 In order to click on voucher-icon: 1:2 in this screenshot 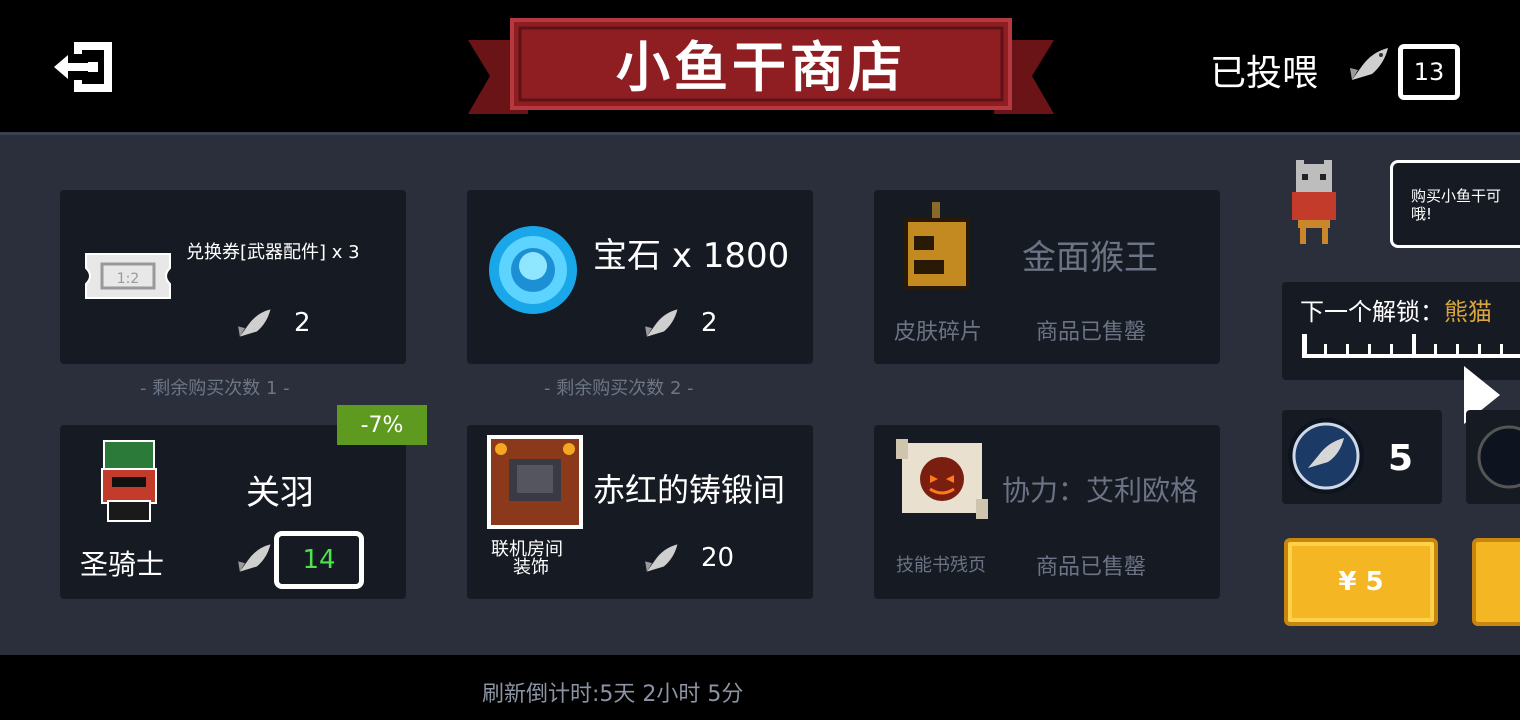, I will do `click(128, 276)`.